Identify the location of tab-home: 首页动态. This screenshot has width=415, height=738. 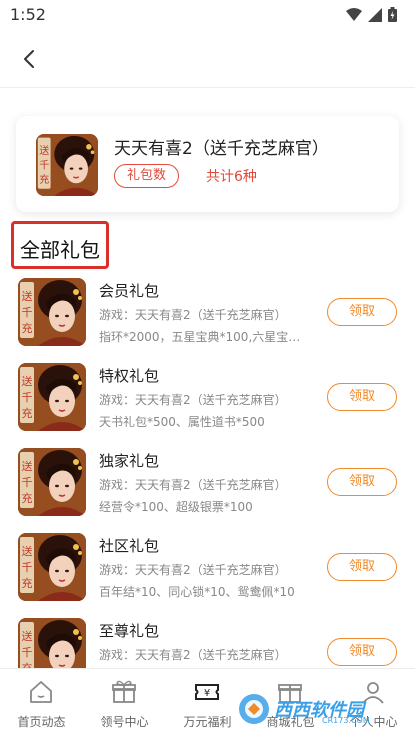
(41, 703).